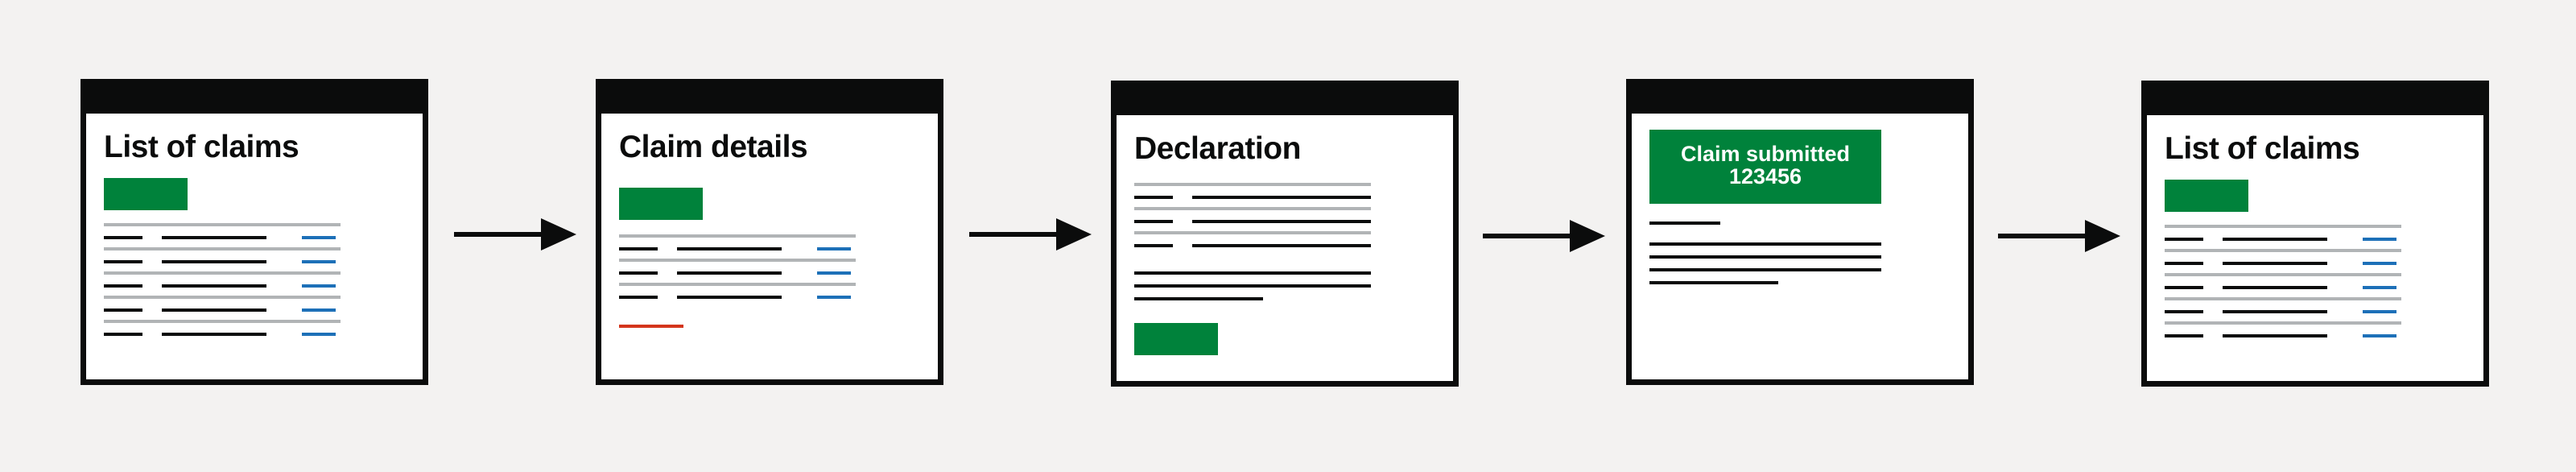 This screenshot has width=2576, height=472. I want to click on details-list, so click(737, 281).